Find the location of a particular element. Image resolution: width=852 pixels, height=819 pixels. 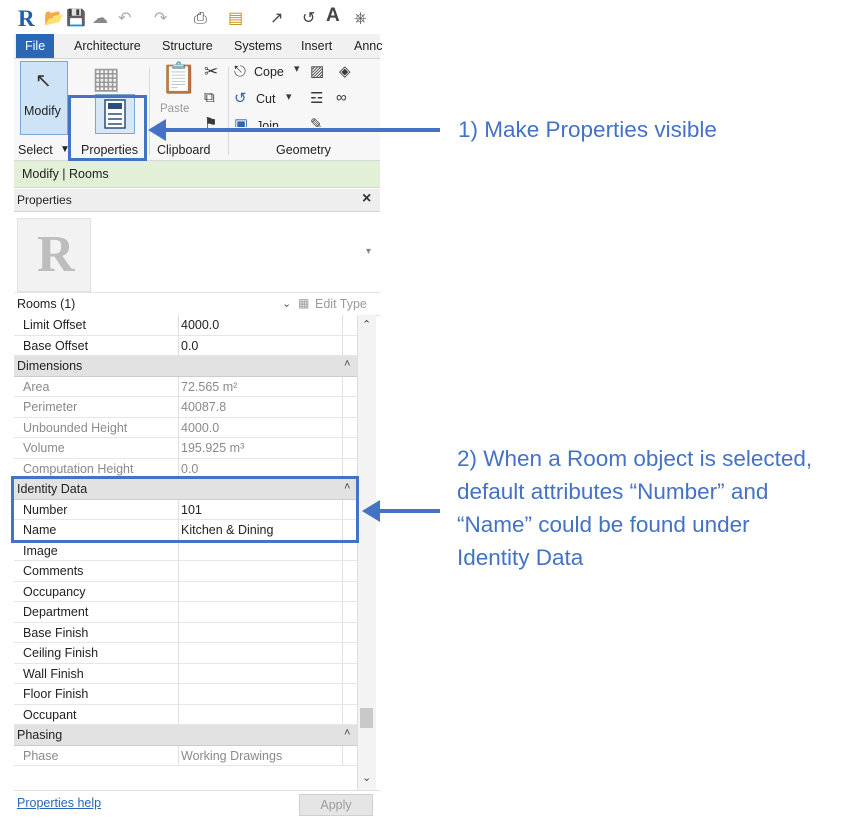

chevron-down-icon: ⌄ is located at coordinates (286, 303).